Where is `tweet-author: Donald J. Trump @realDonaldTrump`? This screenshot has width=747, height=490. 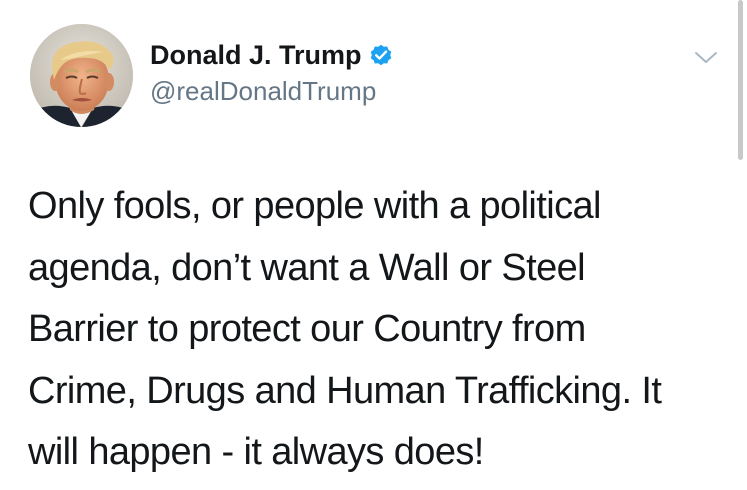
tweet-author: Donald J. Trump @realDonaldTrump is located at coordinates (272, 72).